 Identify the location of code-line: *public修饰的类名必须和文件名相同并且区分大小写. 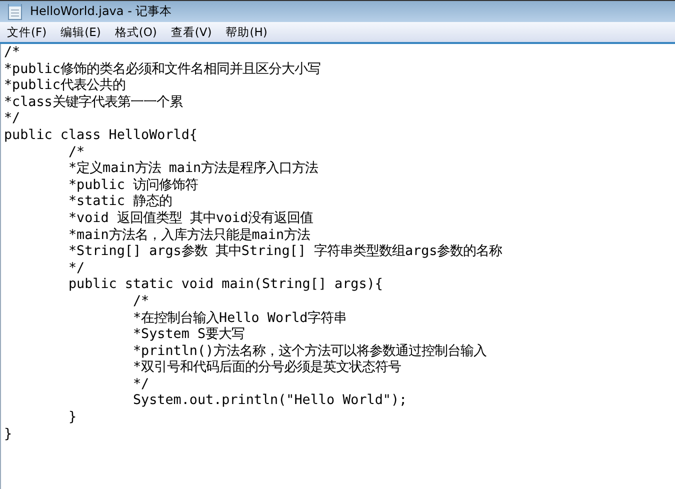
(162, 70).